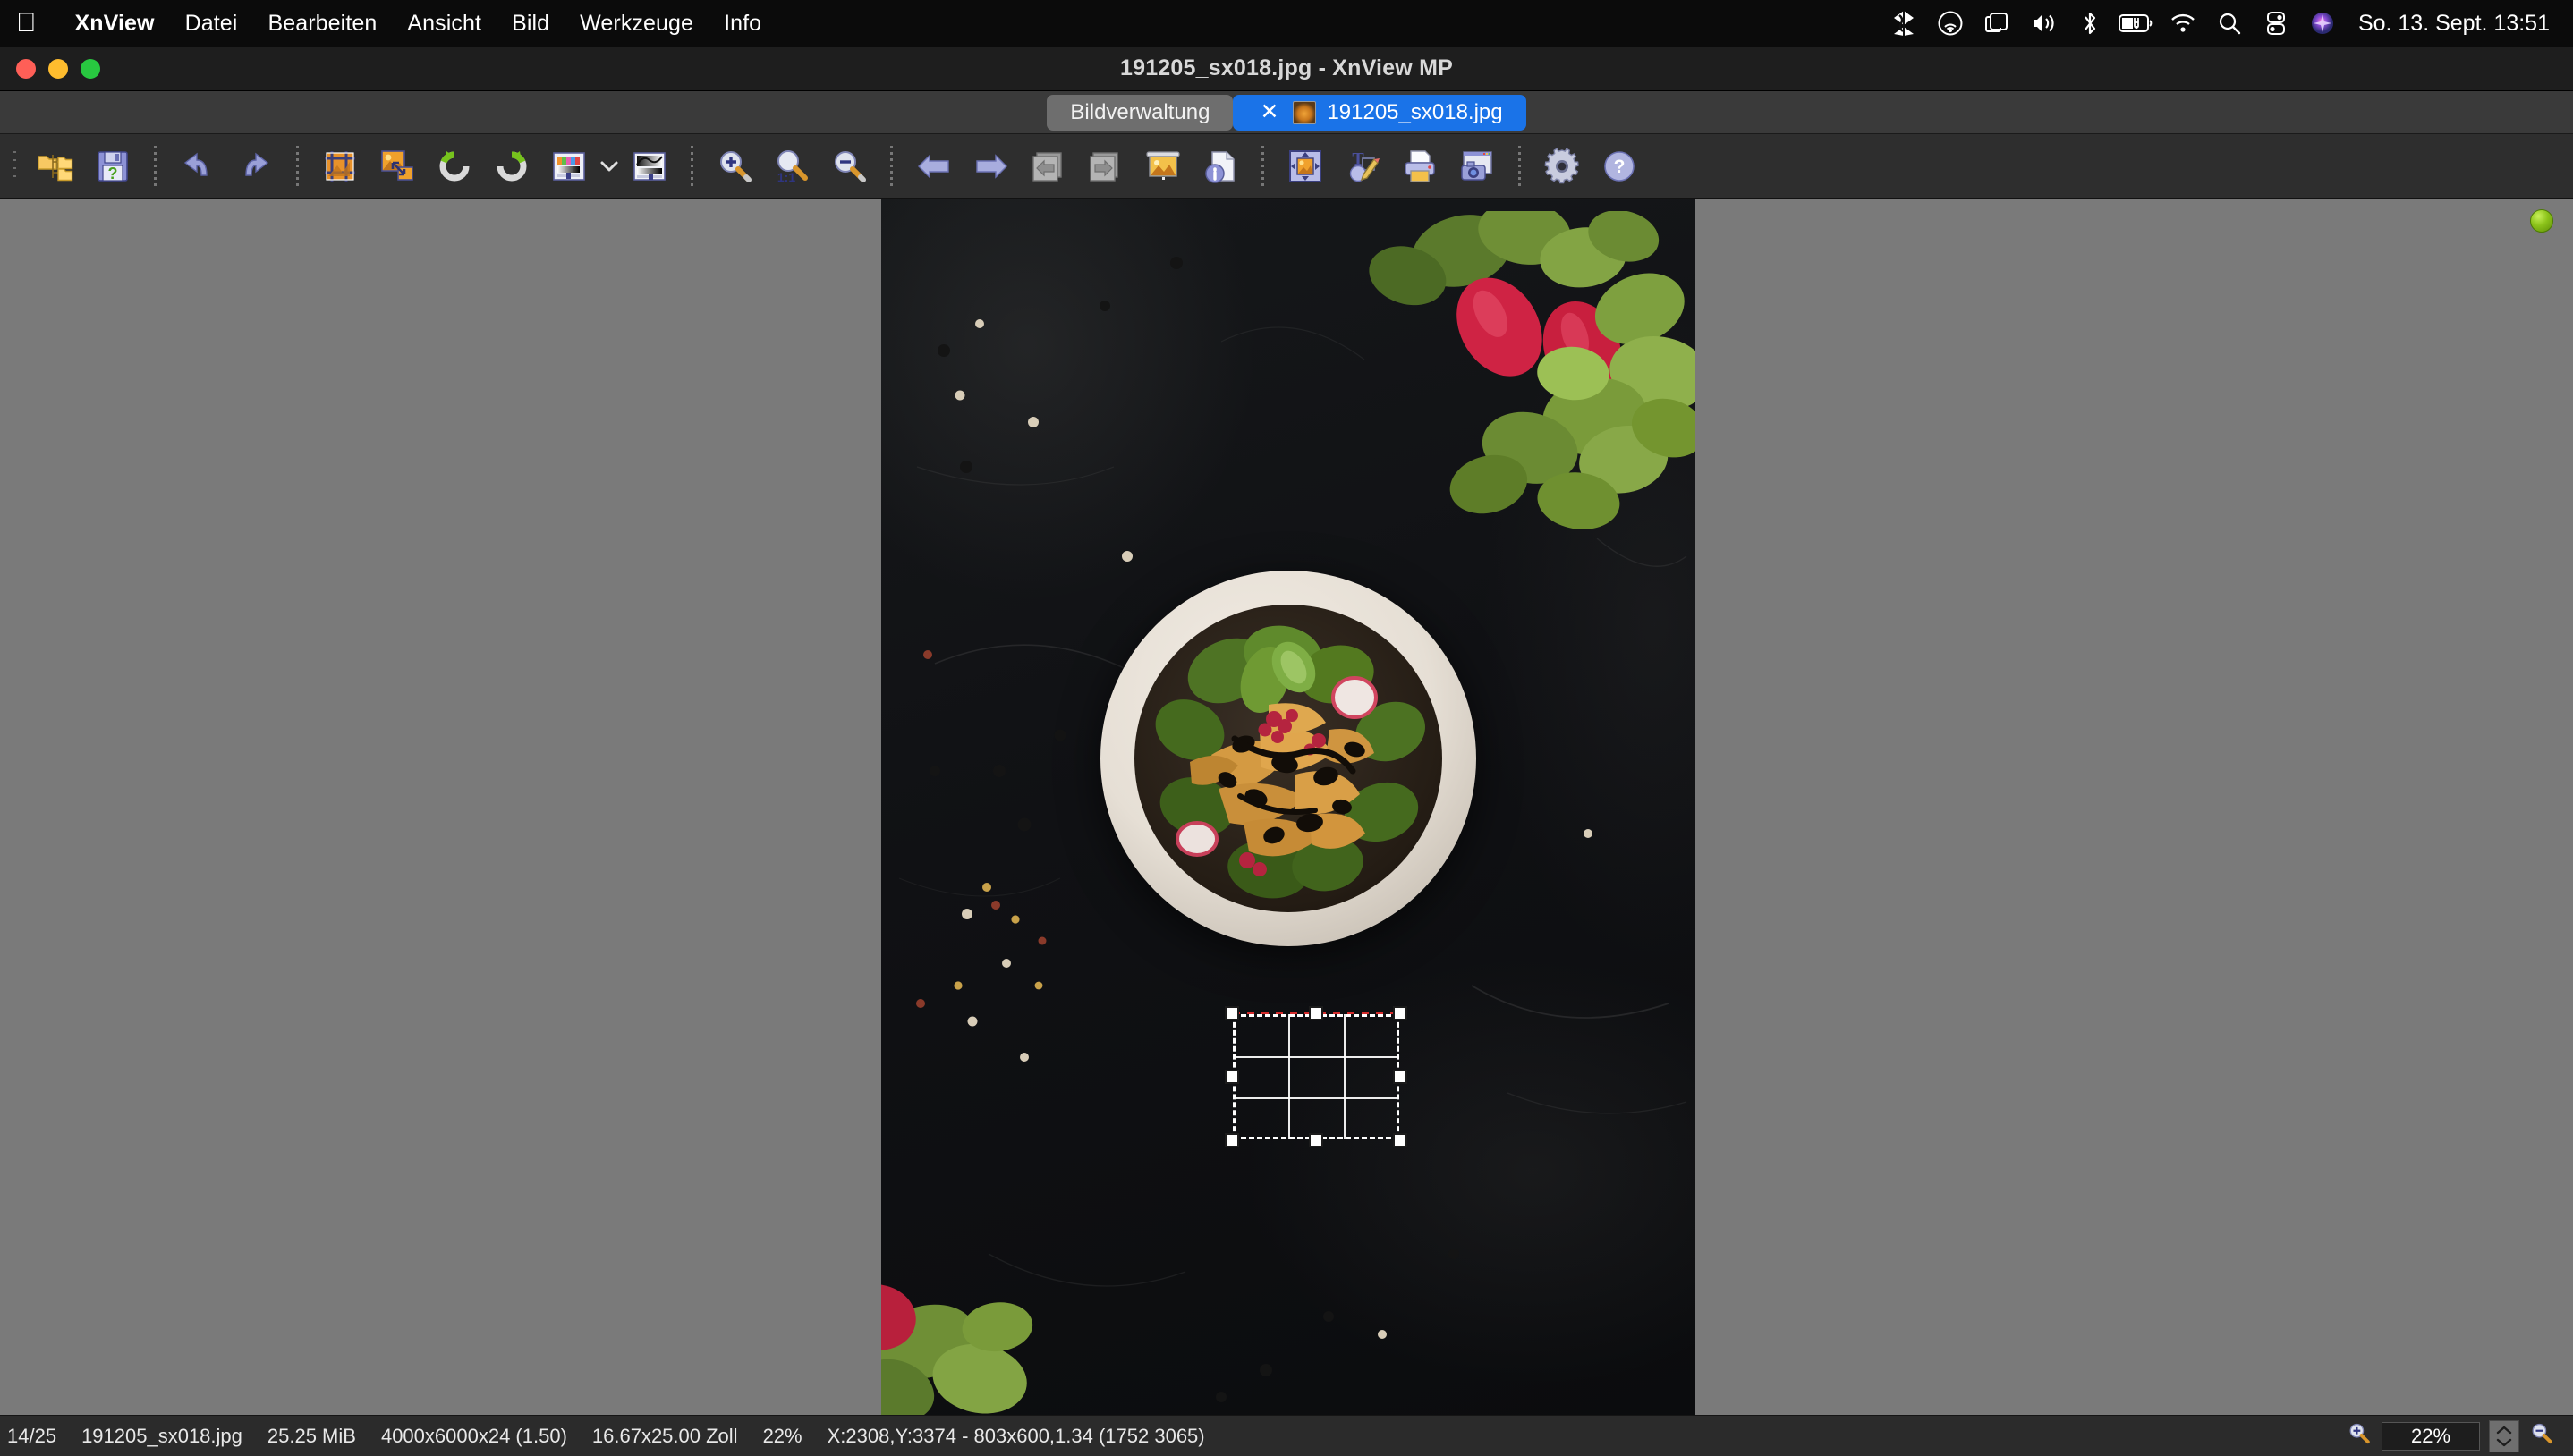  What do you see at coordinates (444, 23) in the screenshot?
I see `menu-ansicht: Ansicht` at bounding box center [444, 23].